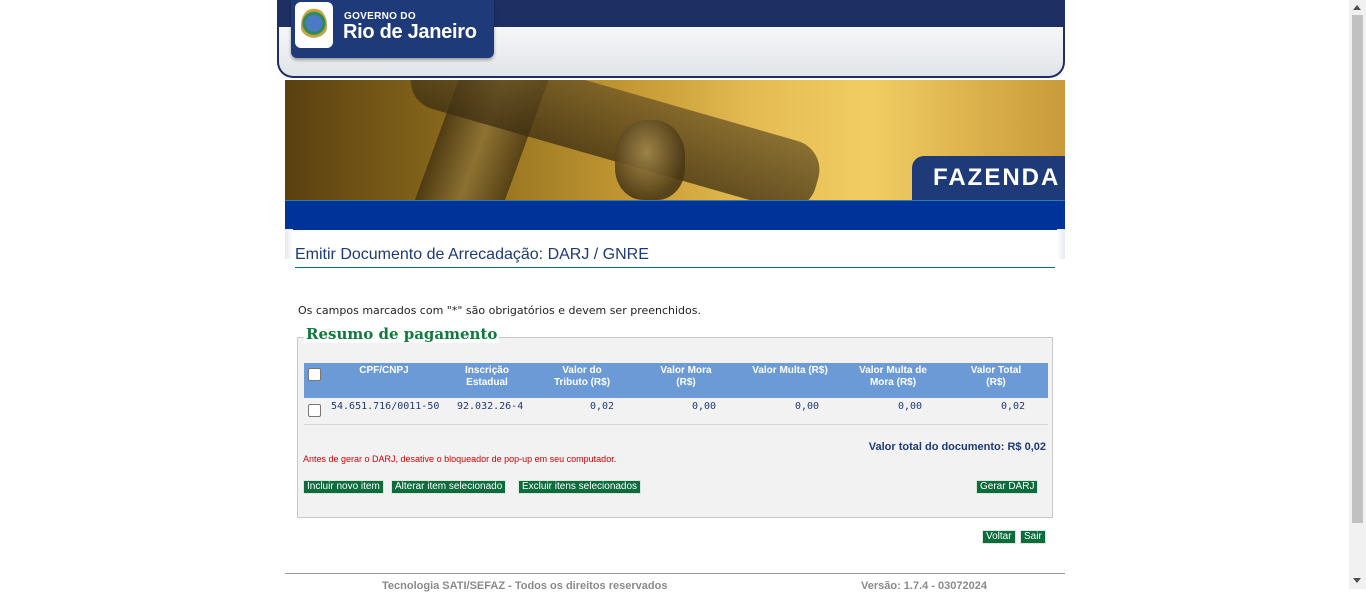 The height and width of the screenshot is (592, 1366). What do you see at coordinates (999, 537) in the screenshot?
I see `back-button: Voltar` at bounding box center [999, 537].